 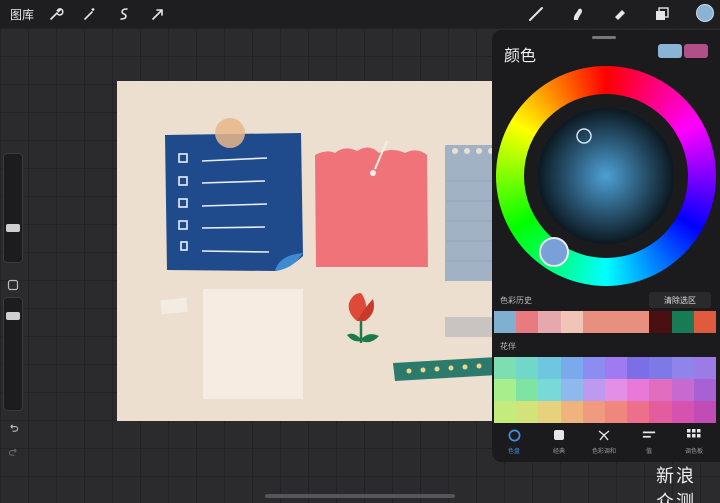 What do you see at coordinates (13, 451) in the screenshot?
I see `redo-icon` at bounding box center [13, 451].